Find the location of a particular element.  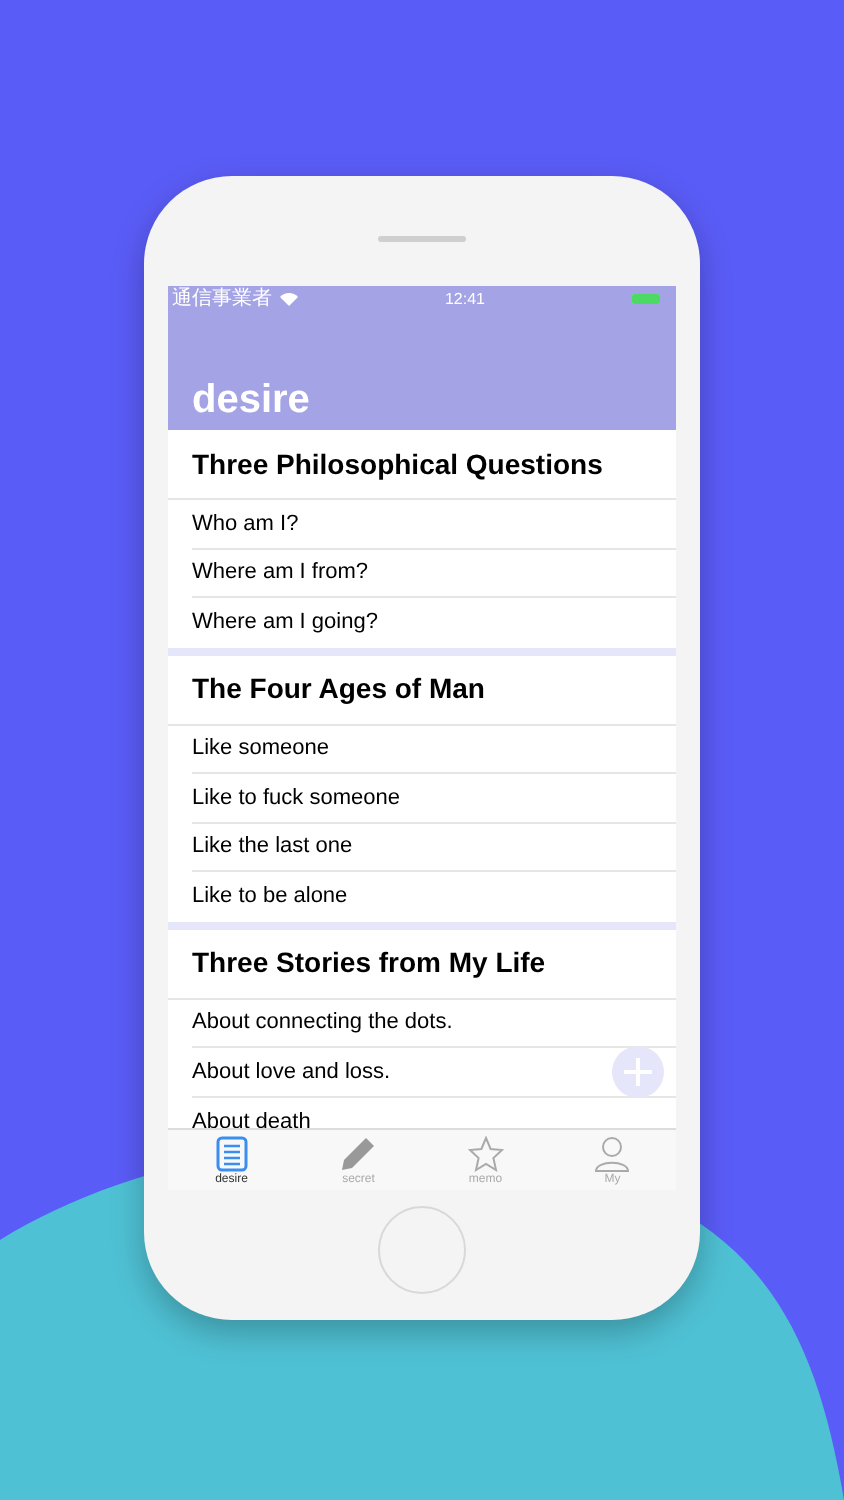

wifi-icon is located at coordinates (289, 299).